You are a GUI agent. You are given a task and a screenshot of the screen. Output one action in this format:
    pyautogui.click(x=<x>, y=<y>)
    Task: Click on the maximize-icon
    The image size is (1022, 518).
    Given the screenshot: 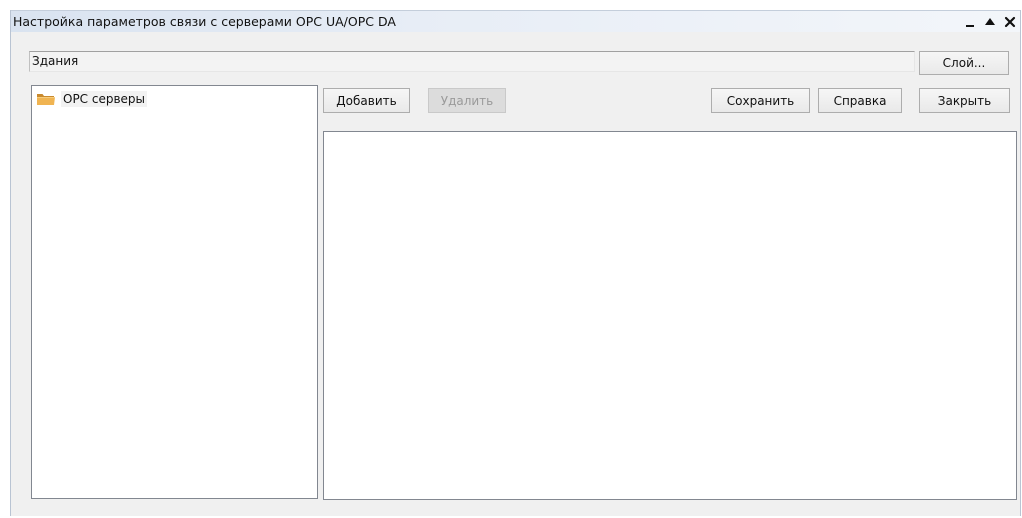 What is the action you would take?
    pyautogui.click(x=990, y=22)
    